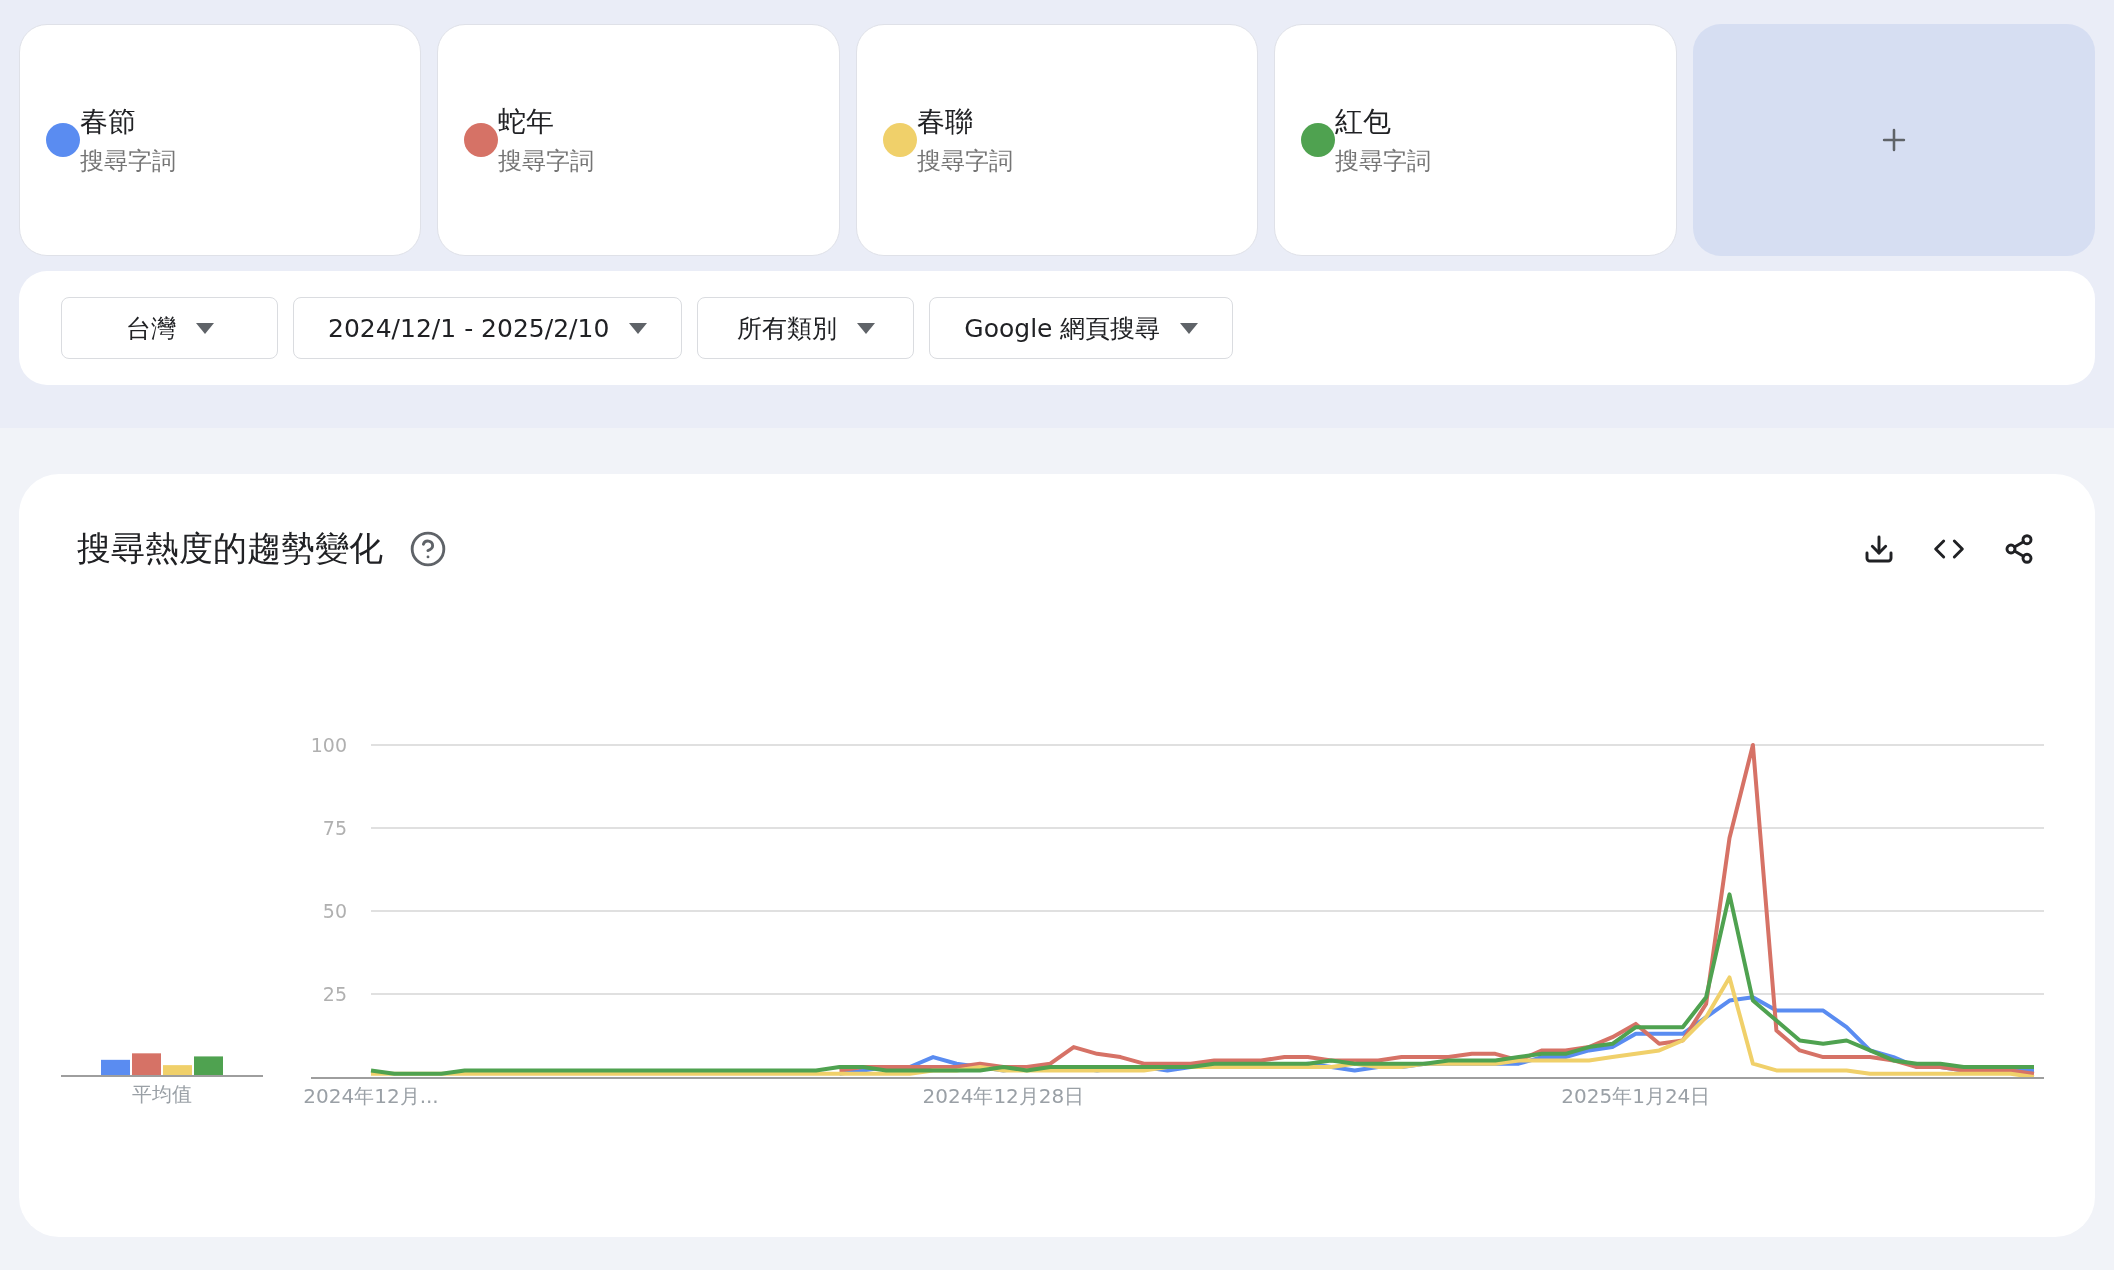  What do you see at coordinates (488, 328) in the screenshot?
I see `filter-dropdown: 2024/12/1 - 2025/2/10` at bounding box center [488, 328].